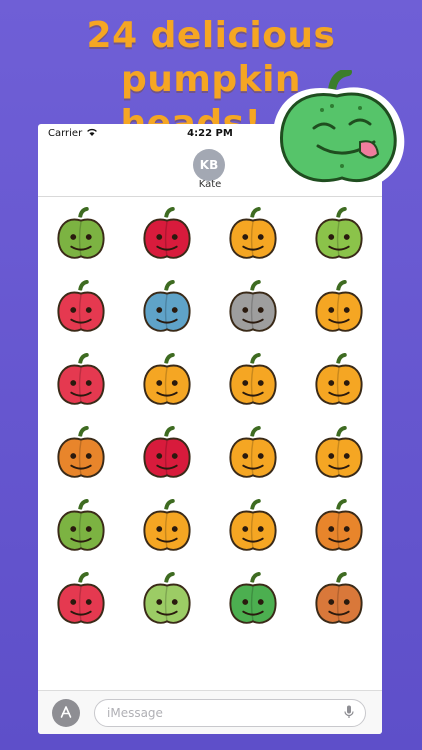  What do you see at coordinates (81, 601) in the screenshot?
I see `shy-red-pumpkin-sticker` at bounding box center [81, 601].